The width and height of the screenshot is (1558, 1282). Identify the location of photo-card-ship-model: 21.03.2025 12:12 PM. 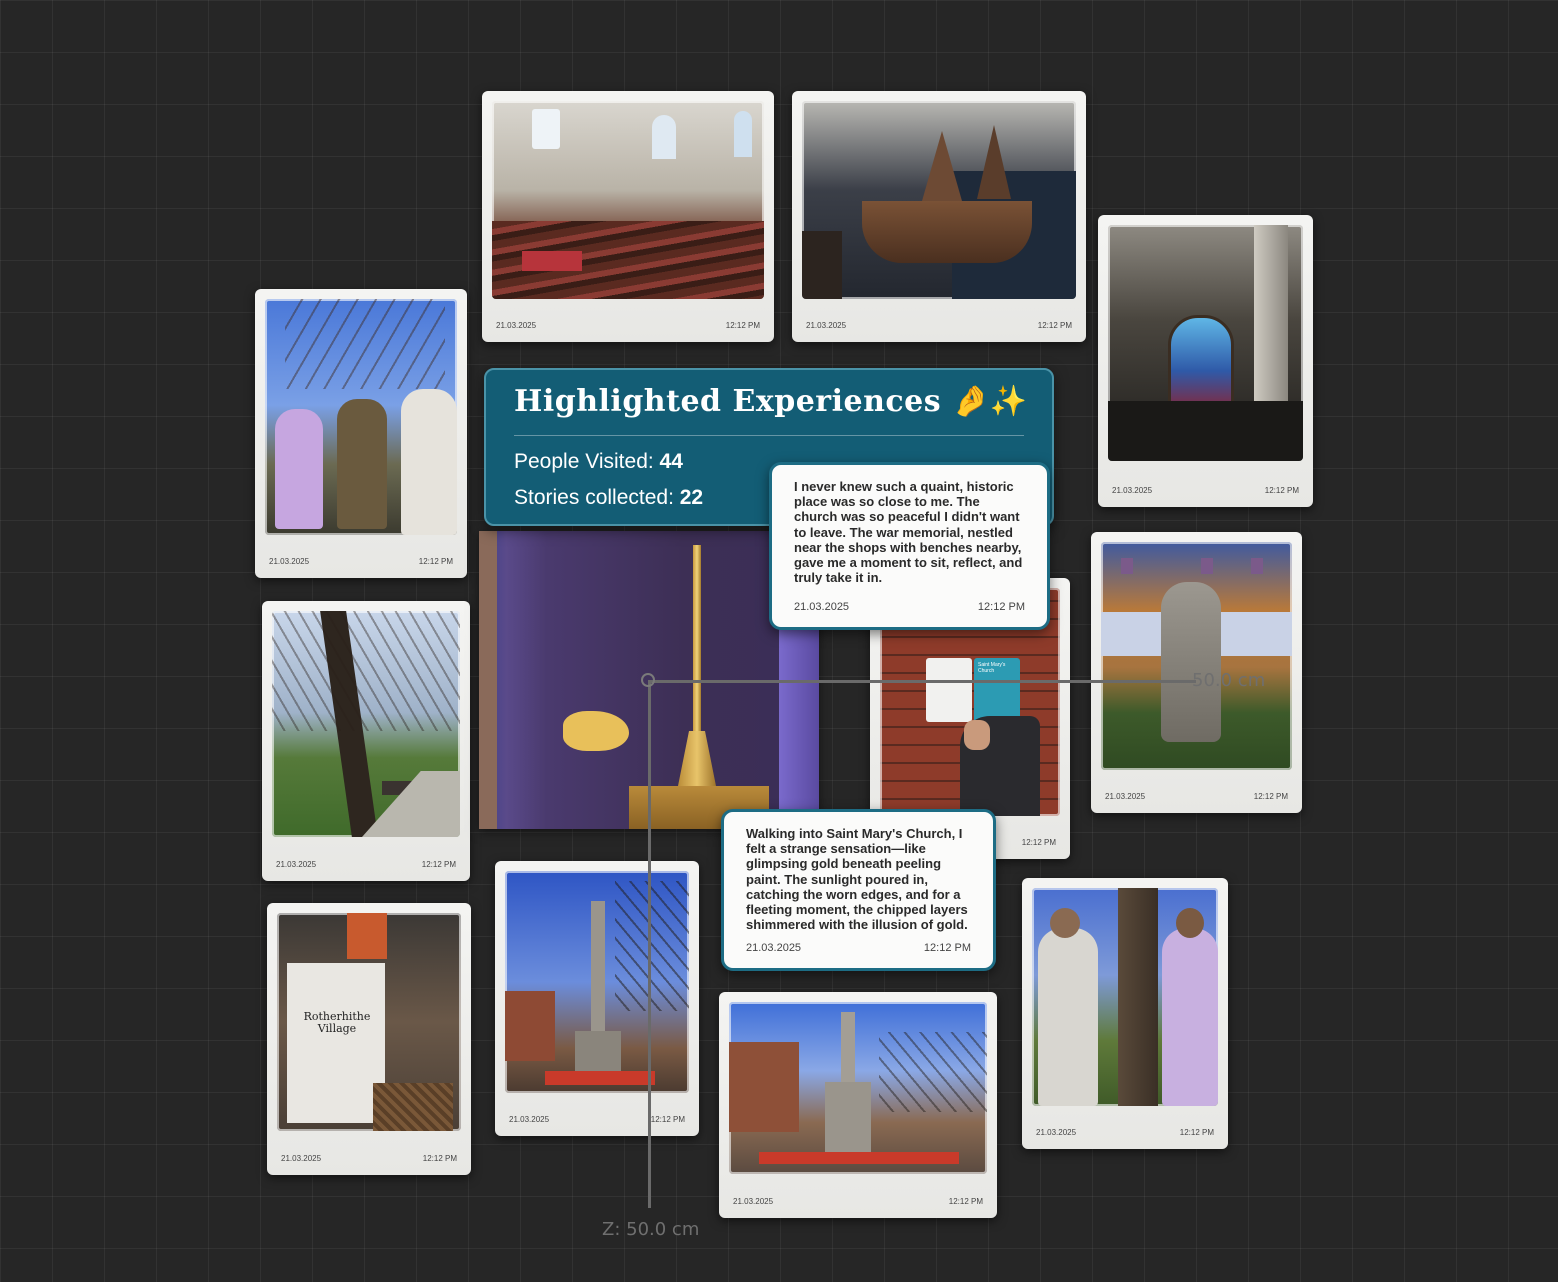
(939, 216).